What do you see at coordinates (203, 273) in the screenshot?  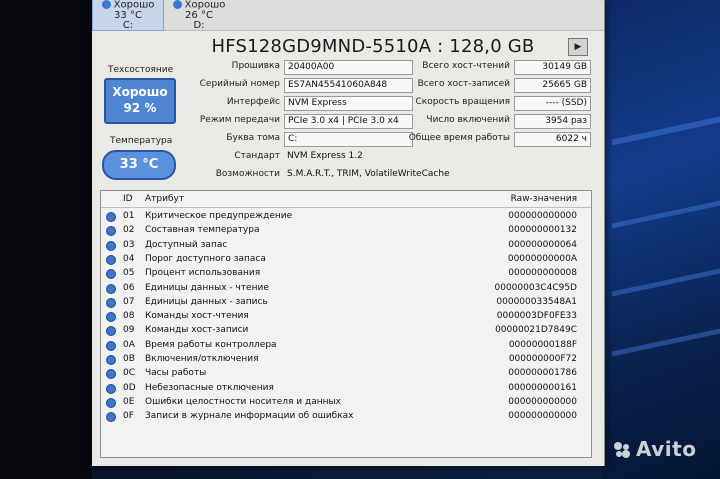 I see `attribute-name: Процент использования` at bounding box center [203, 273].